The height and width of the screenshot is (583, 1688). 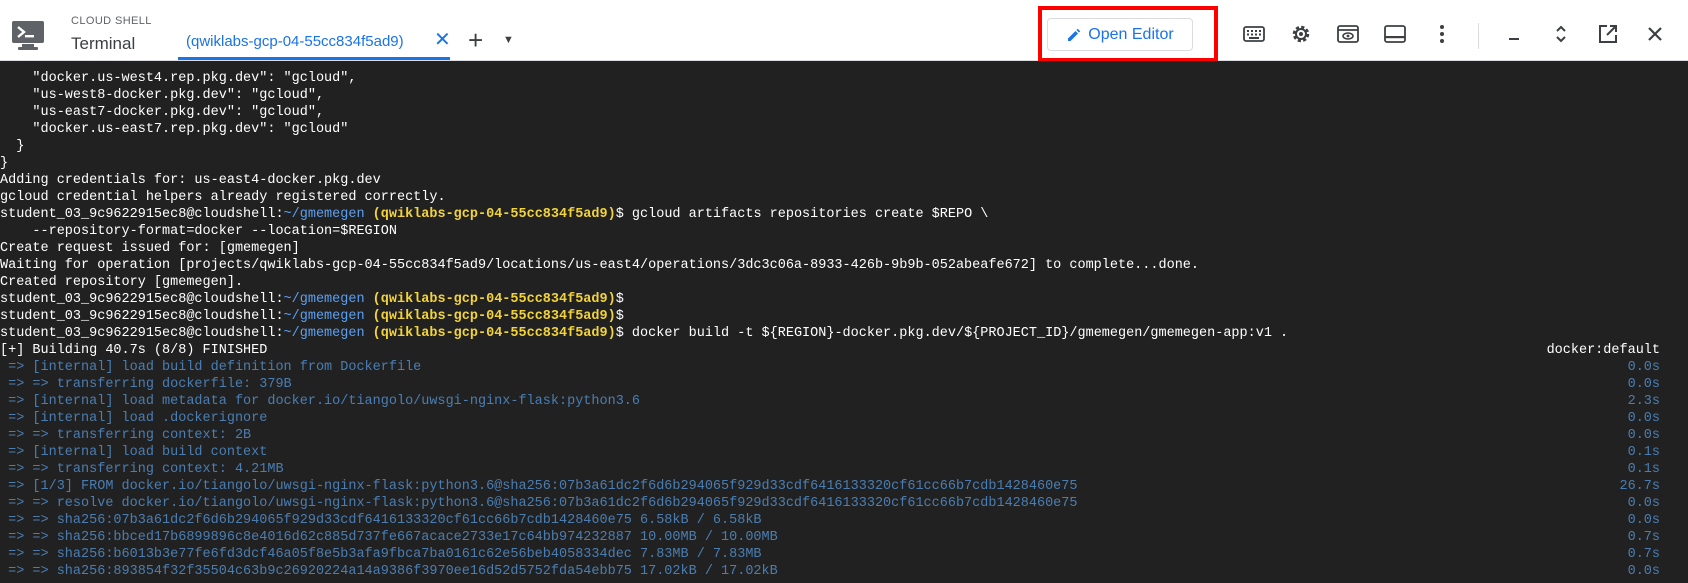 I want to click on build-step-line: => [internal] load build context 0.1s, so click(x=844, y=452).